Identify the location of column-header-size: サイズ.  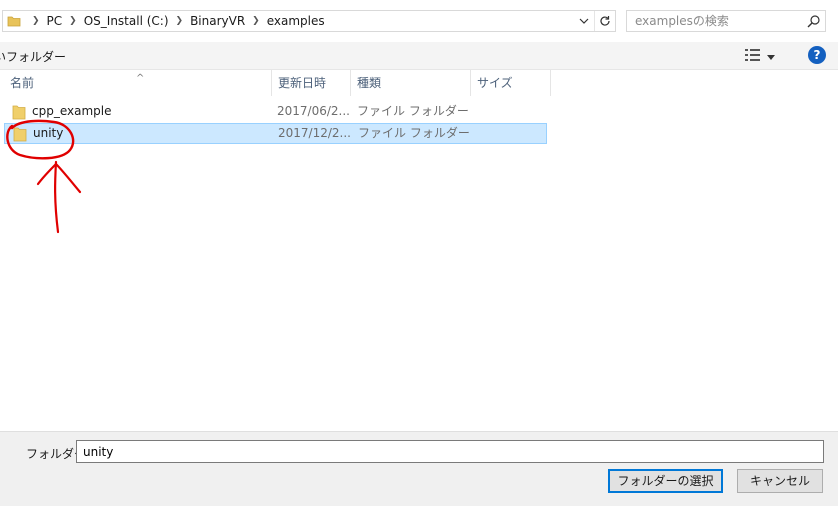
(511, 83).